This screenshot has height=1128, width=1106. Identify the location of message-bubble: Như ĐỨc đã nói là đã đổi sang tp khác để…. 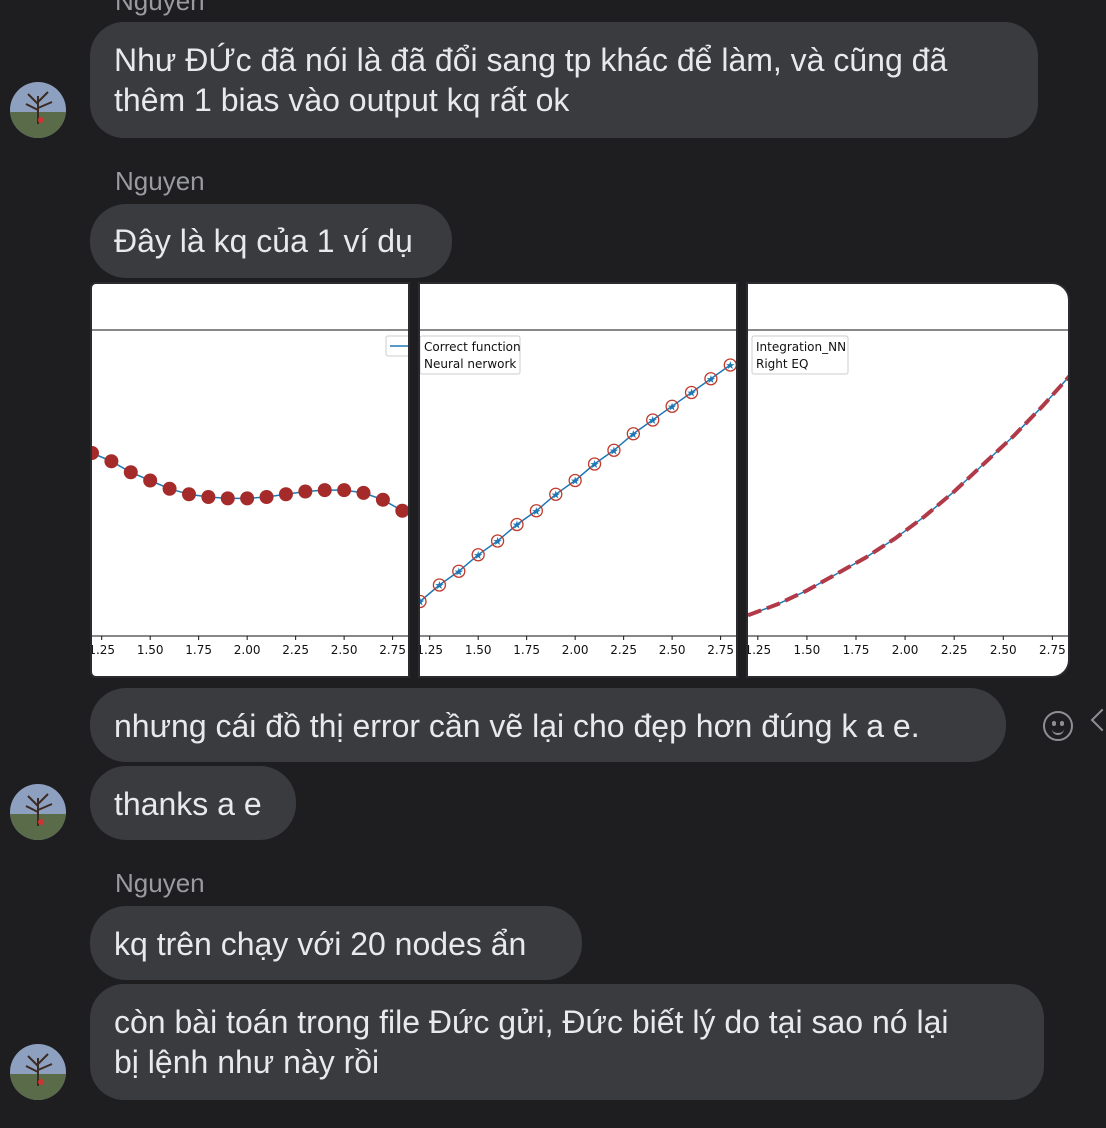
(564, 80).